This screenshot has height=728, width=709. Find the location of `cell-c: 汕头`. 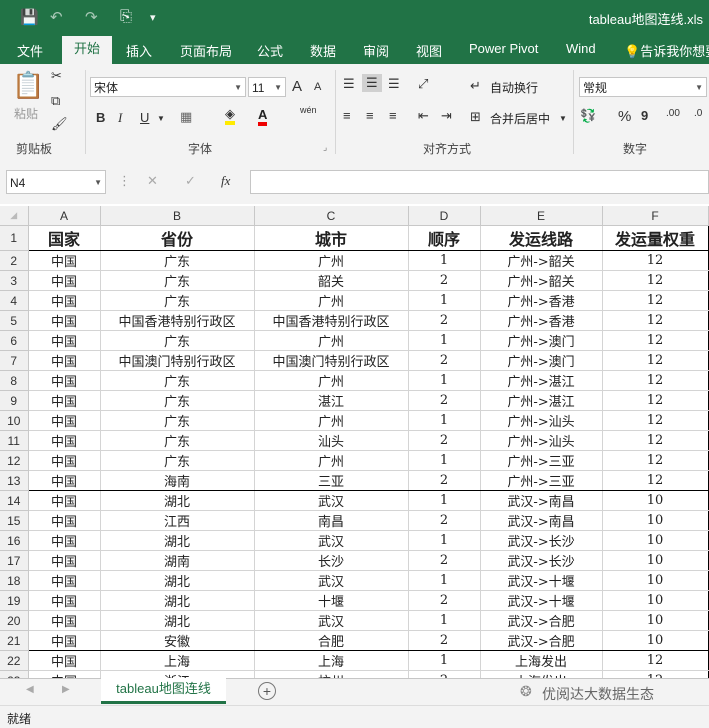

cell-c: 汕头 is located at coordinates (331, 440).